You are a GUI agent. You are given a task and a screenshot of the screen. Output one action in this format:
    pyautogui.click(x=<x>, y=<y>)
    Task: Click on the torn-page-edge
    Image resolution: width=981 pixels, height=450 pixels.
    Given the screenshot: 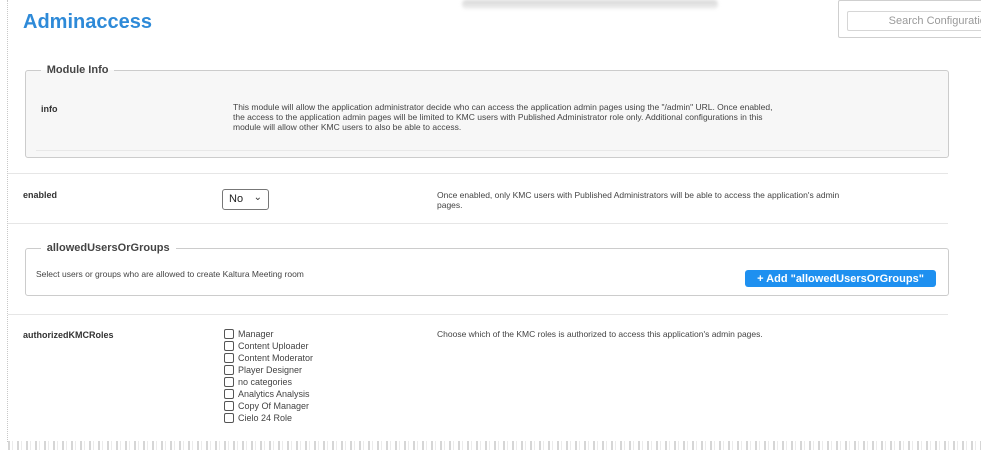 What is the action you would take?
    pyautogui.click(x=494, y=445)
    